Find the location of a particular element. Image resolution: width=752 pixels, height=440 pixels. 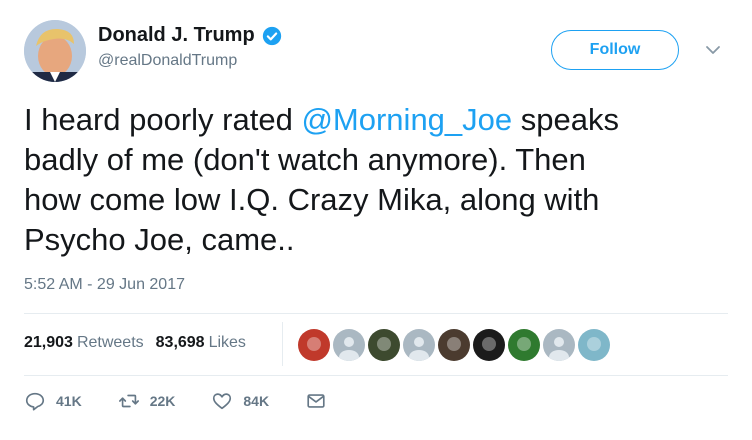

likes-stat: 83,698 Likes is located at coordinates (201, 343).